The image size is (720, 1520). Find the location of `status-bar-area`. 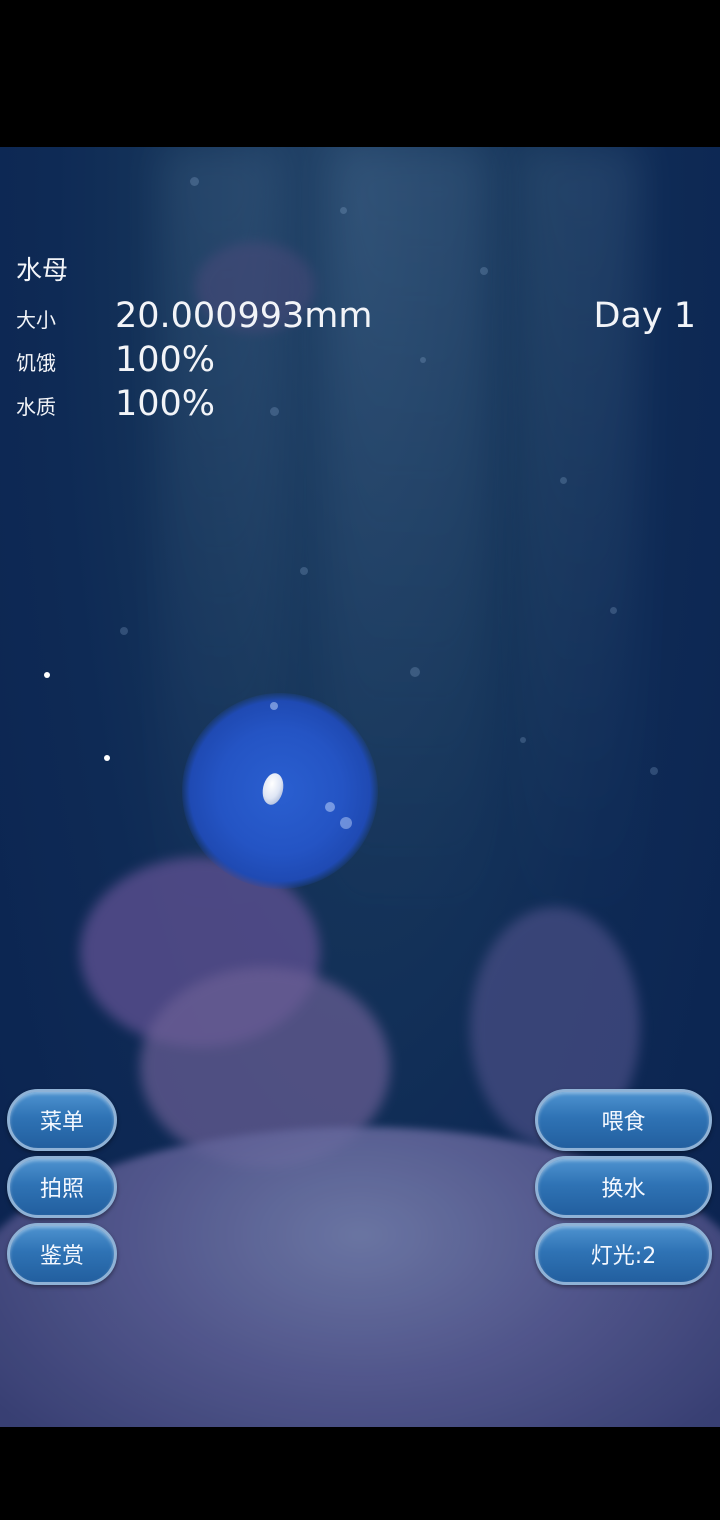

status-bar-area is located at coordinates (360, 73).